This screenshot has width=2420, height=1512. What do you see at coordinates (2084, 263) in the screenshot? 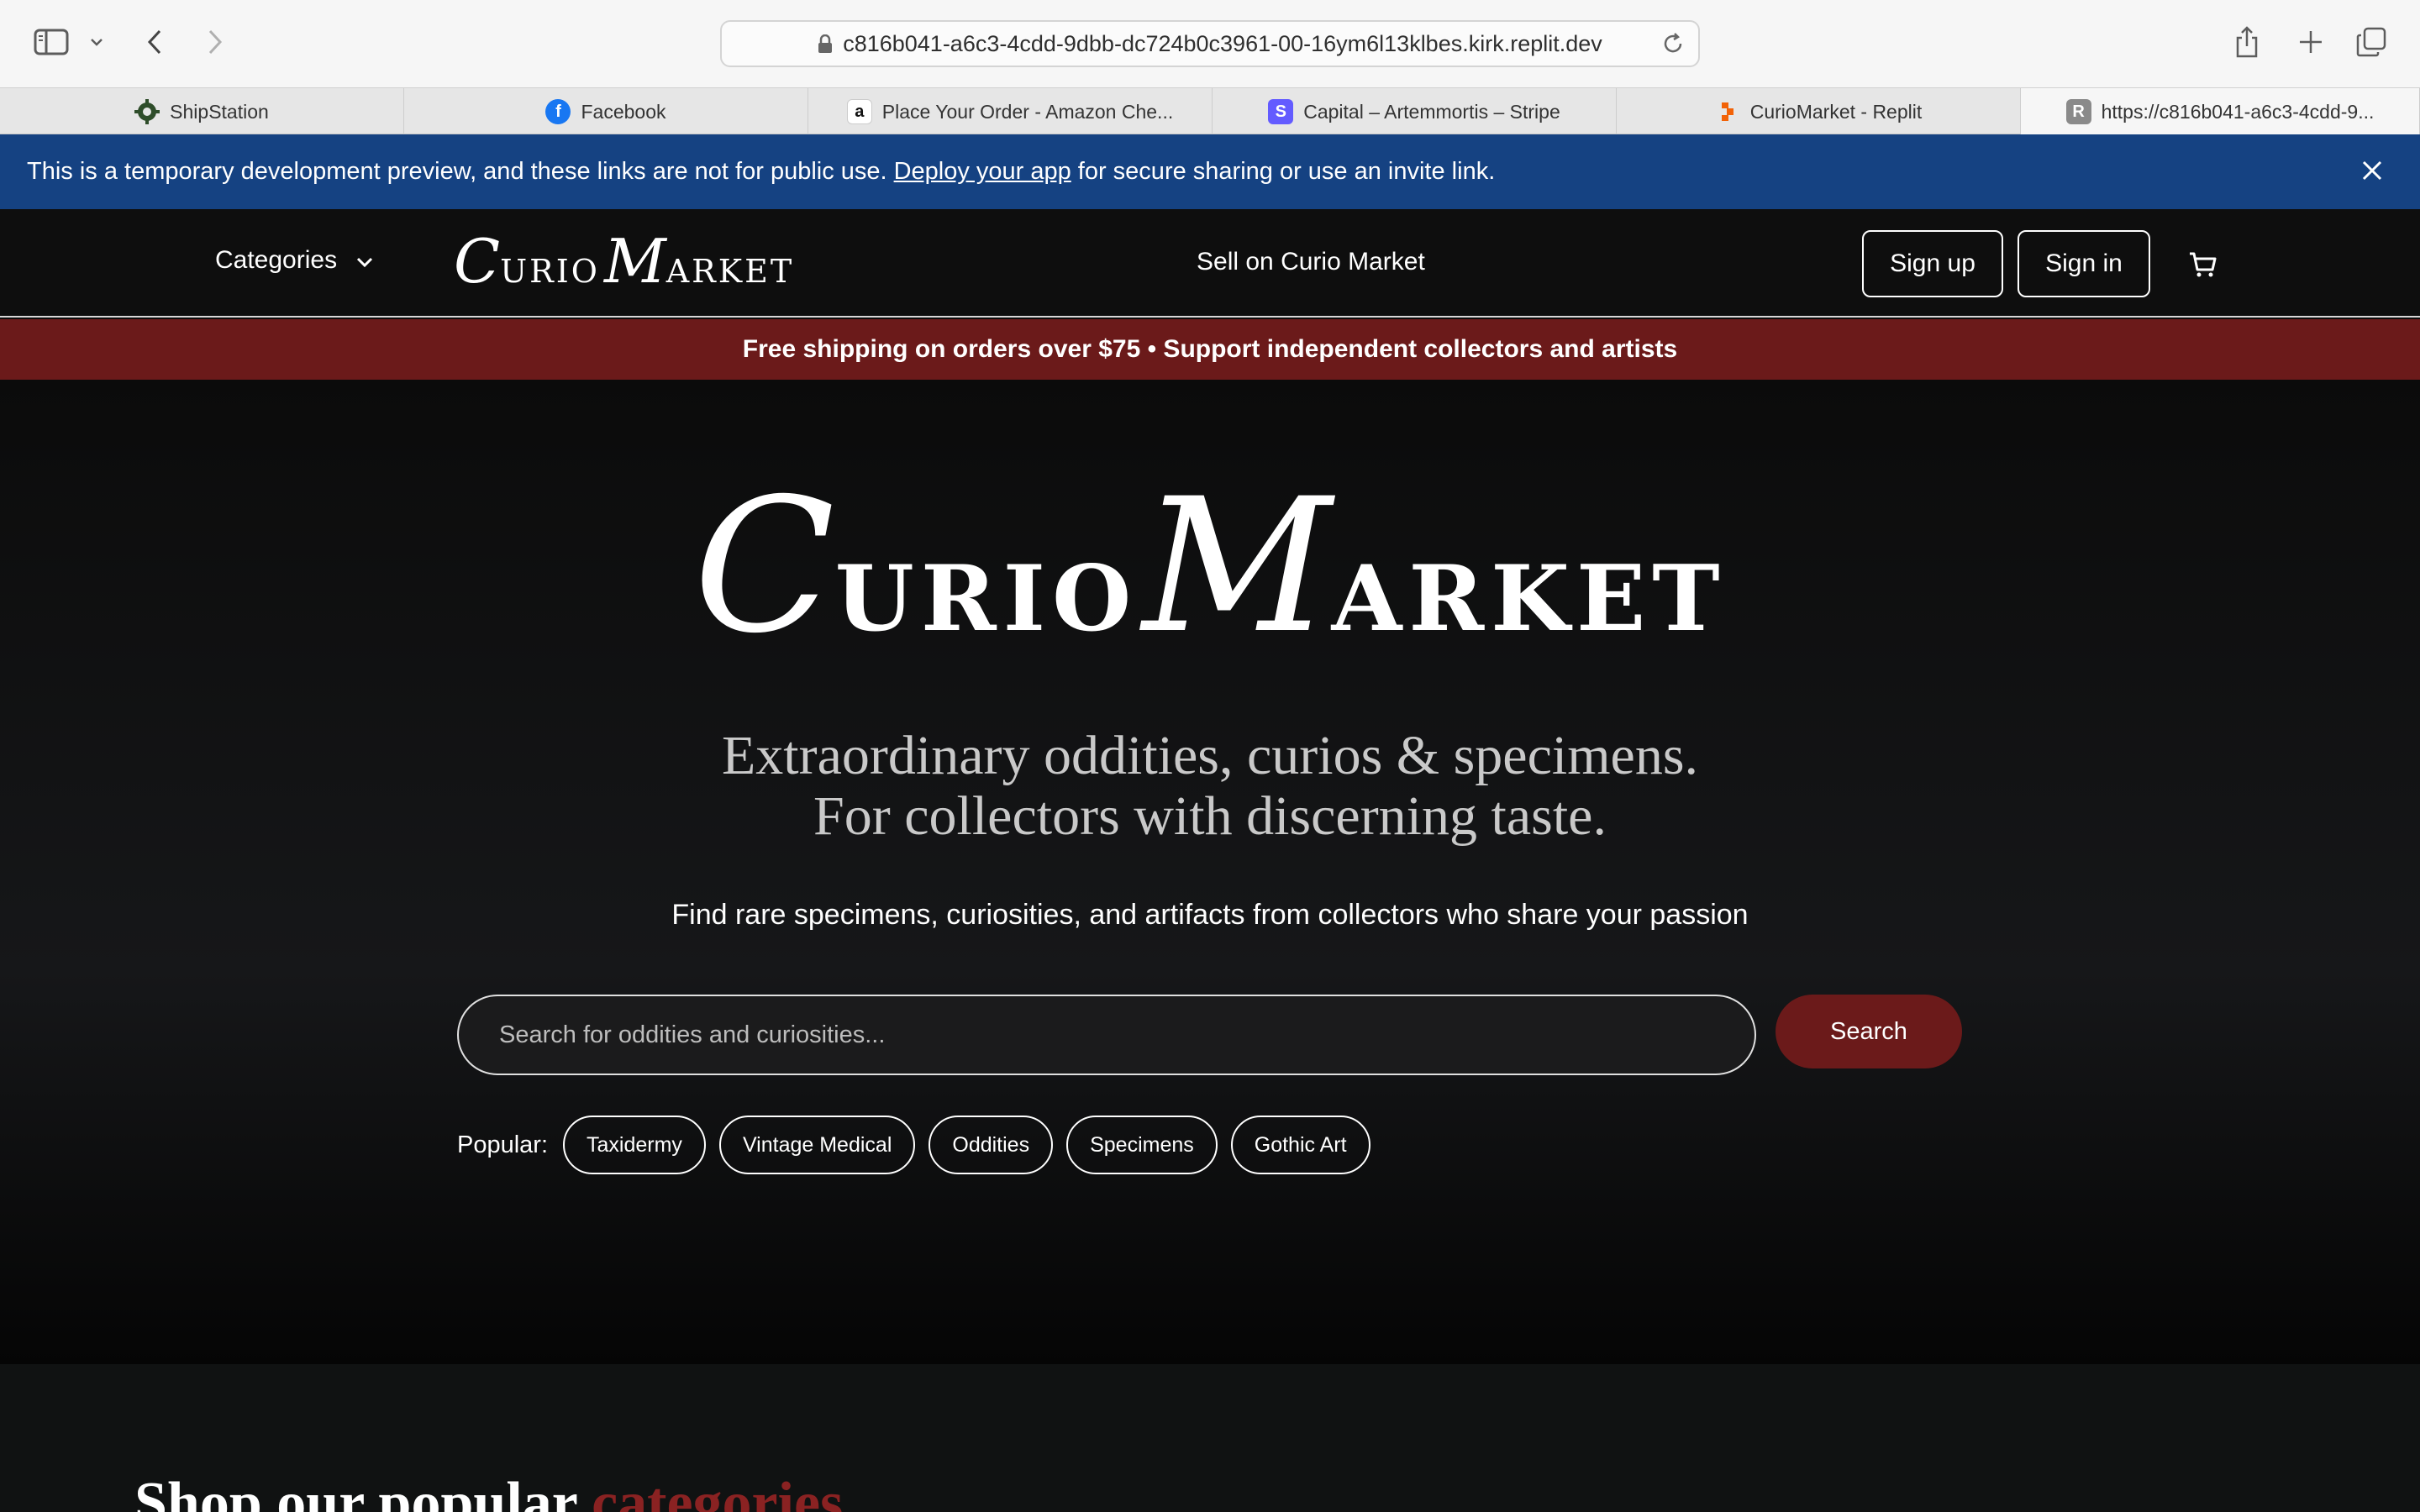
I see `sign-in-button: Sign in` at bounding box center [2084, 263].